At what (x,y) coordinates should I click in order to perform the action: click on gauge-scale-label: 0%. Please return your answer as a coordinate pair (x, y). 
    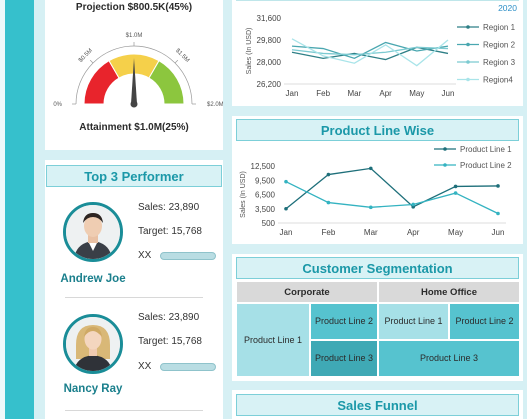
    Looking at the image, I should click on (57, 105).